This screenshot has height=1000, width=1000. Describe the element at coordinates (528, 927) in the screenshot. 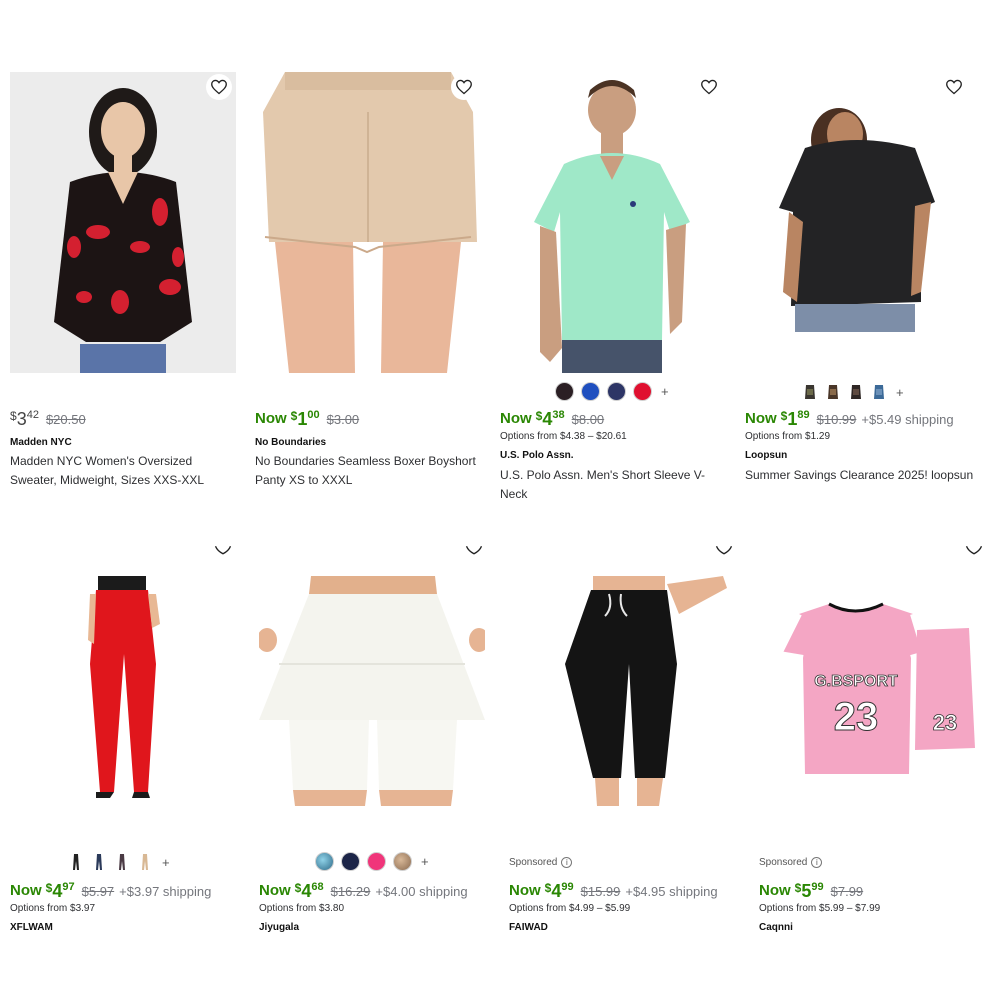

I see `brand-name: FAIWAD` at that location.